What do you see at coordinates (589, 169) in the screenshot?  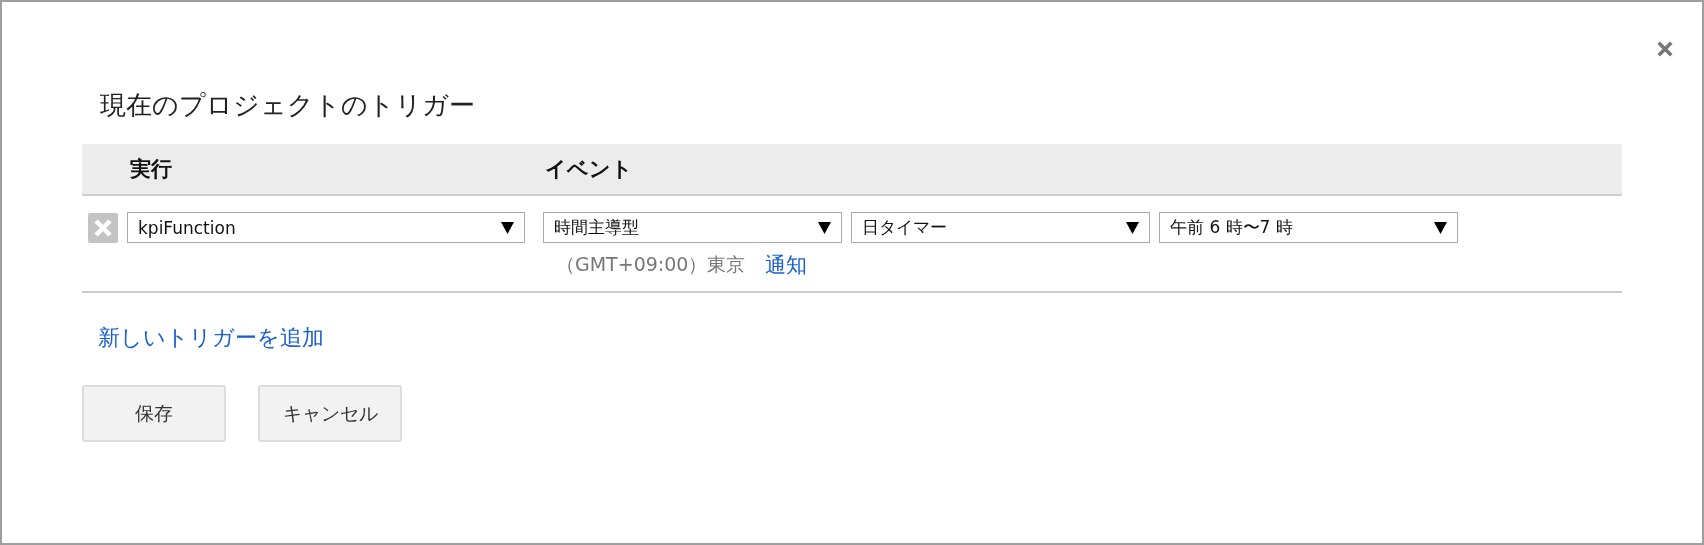 I see `column-header: イベント` at bounding box center [589, 169].